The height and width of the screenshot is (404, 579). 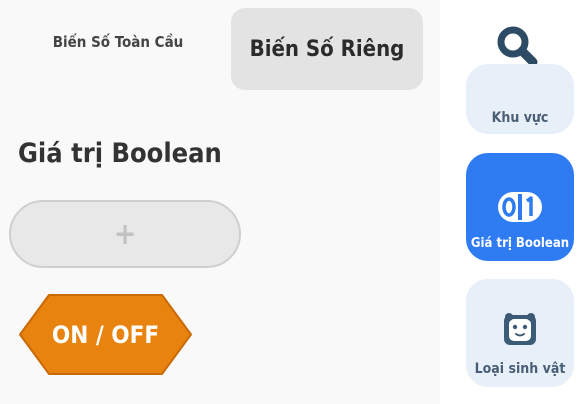 I want to click on boolean-variable-label: ON / OFF, so click(x=105, y=334).